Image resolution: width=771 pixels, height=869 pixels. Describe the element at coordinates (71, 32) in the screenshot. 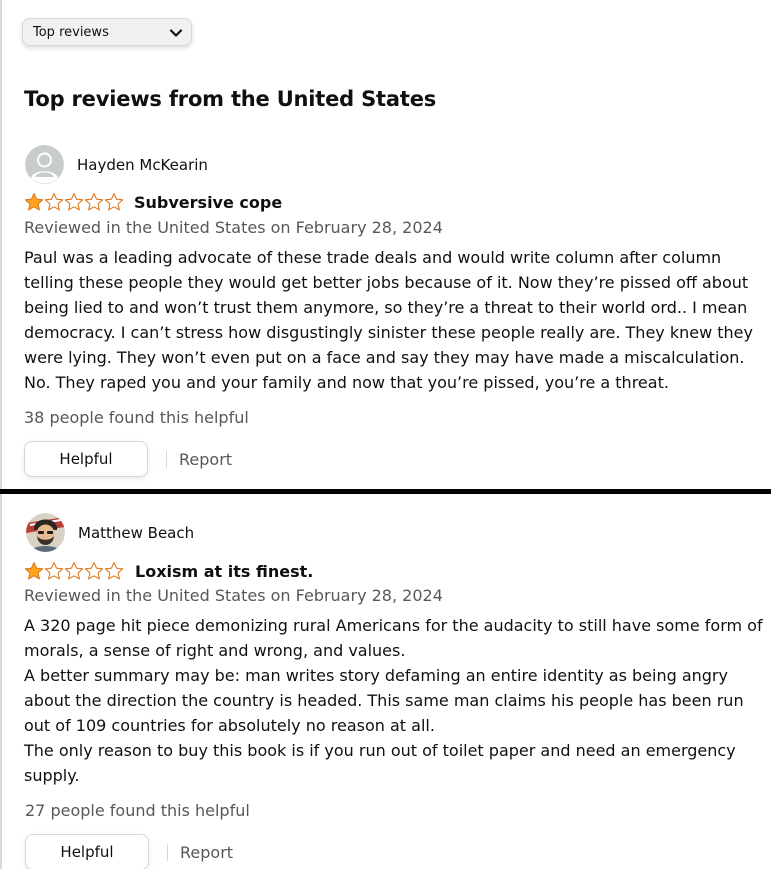

I see `sort-dropdown-label: Top reviews` at that location.